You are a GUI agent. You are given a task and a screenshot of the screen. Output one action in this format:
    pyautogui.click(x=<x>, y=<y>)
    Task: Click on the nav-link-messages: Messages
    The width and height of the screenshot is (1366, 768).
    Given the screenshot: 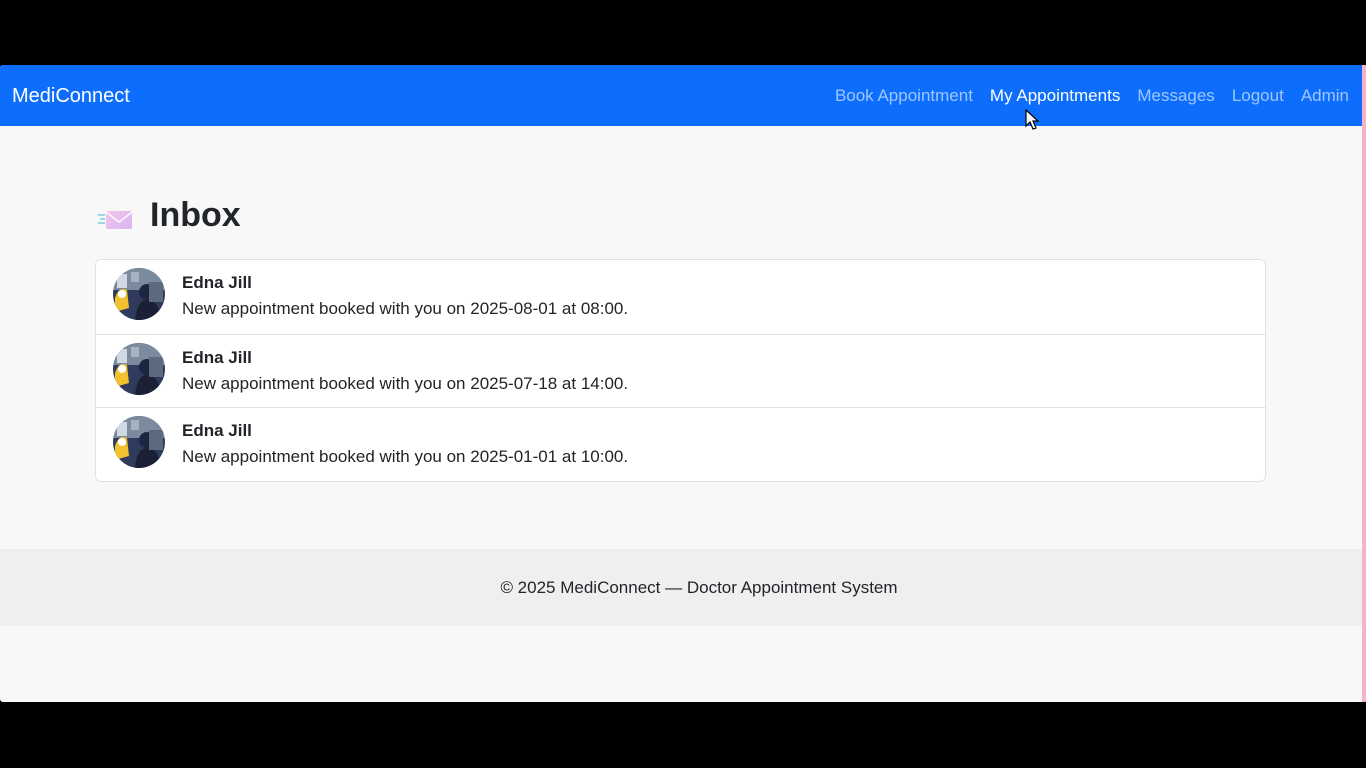 What is the action you would take?
    pyautogui.click(x=1175, y=96)
    